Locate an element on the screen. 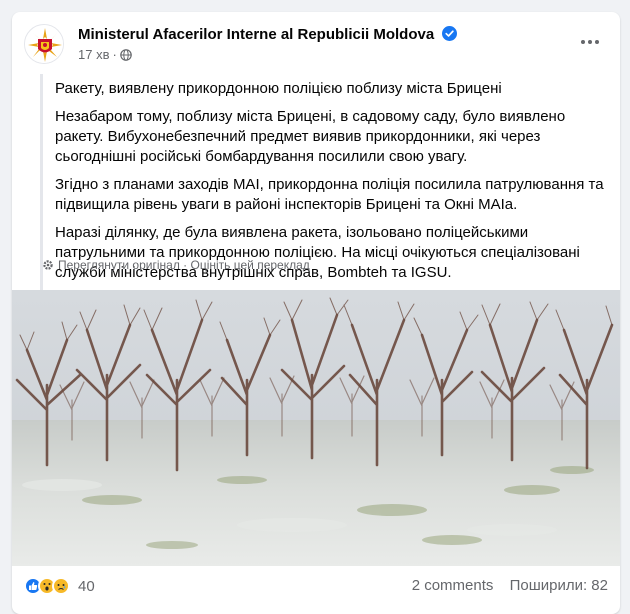  reaction-summary: 40 is located at coordinates (59, 586).